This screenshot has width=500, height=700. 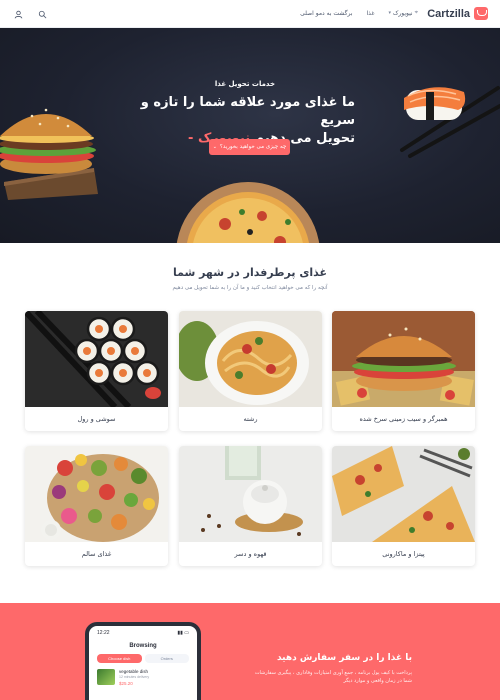 I want to click on location-pin-icon: ⌖, so click(x=416, y=12).